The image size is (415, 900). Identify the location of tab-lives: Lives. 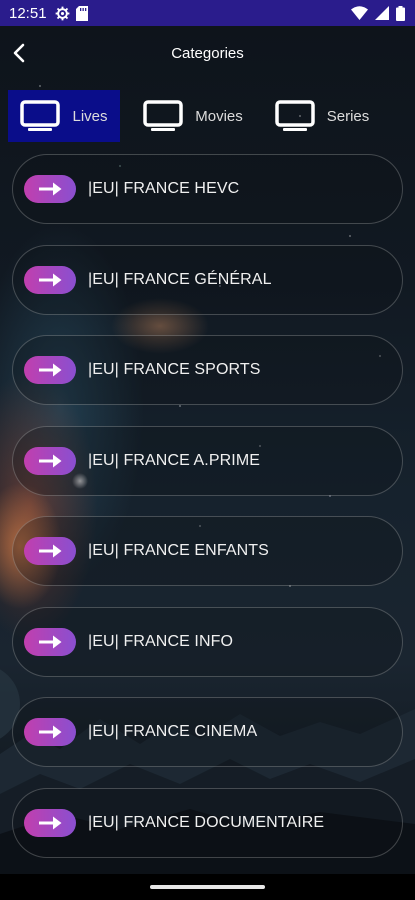
(64, 116).